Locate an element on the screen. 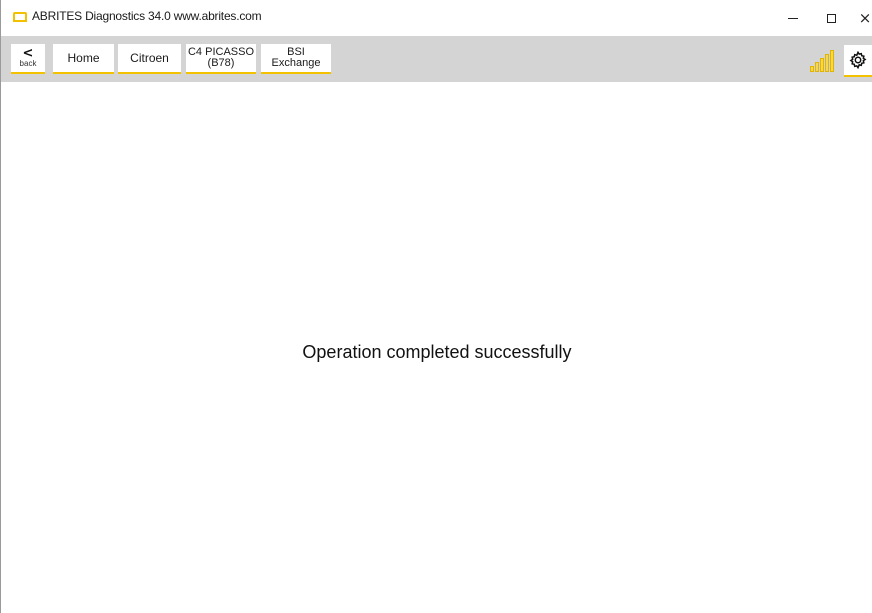 The width and height of the screenshot is (872, 613). close-icon: × is located at coordinates (865, 17).